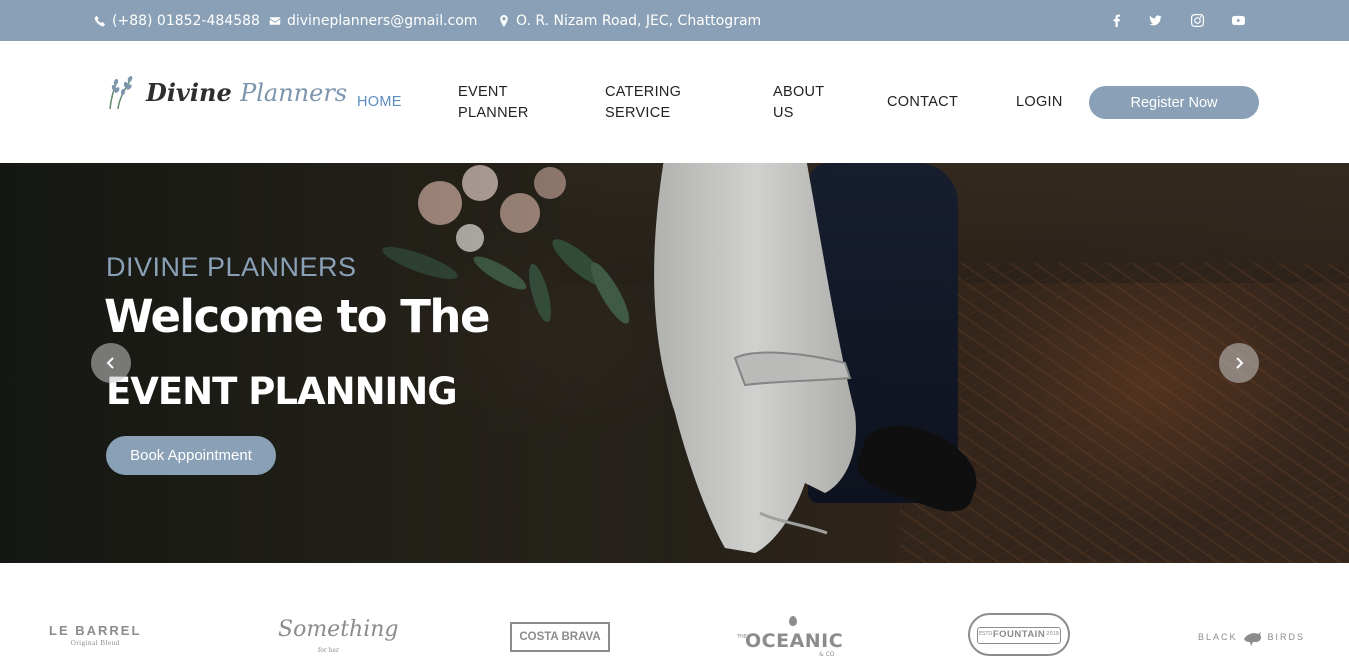 Image resolution: width=1349 pixels, height=658 pixels. I want to click on chevron-left-icon, so click(110, 363).